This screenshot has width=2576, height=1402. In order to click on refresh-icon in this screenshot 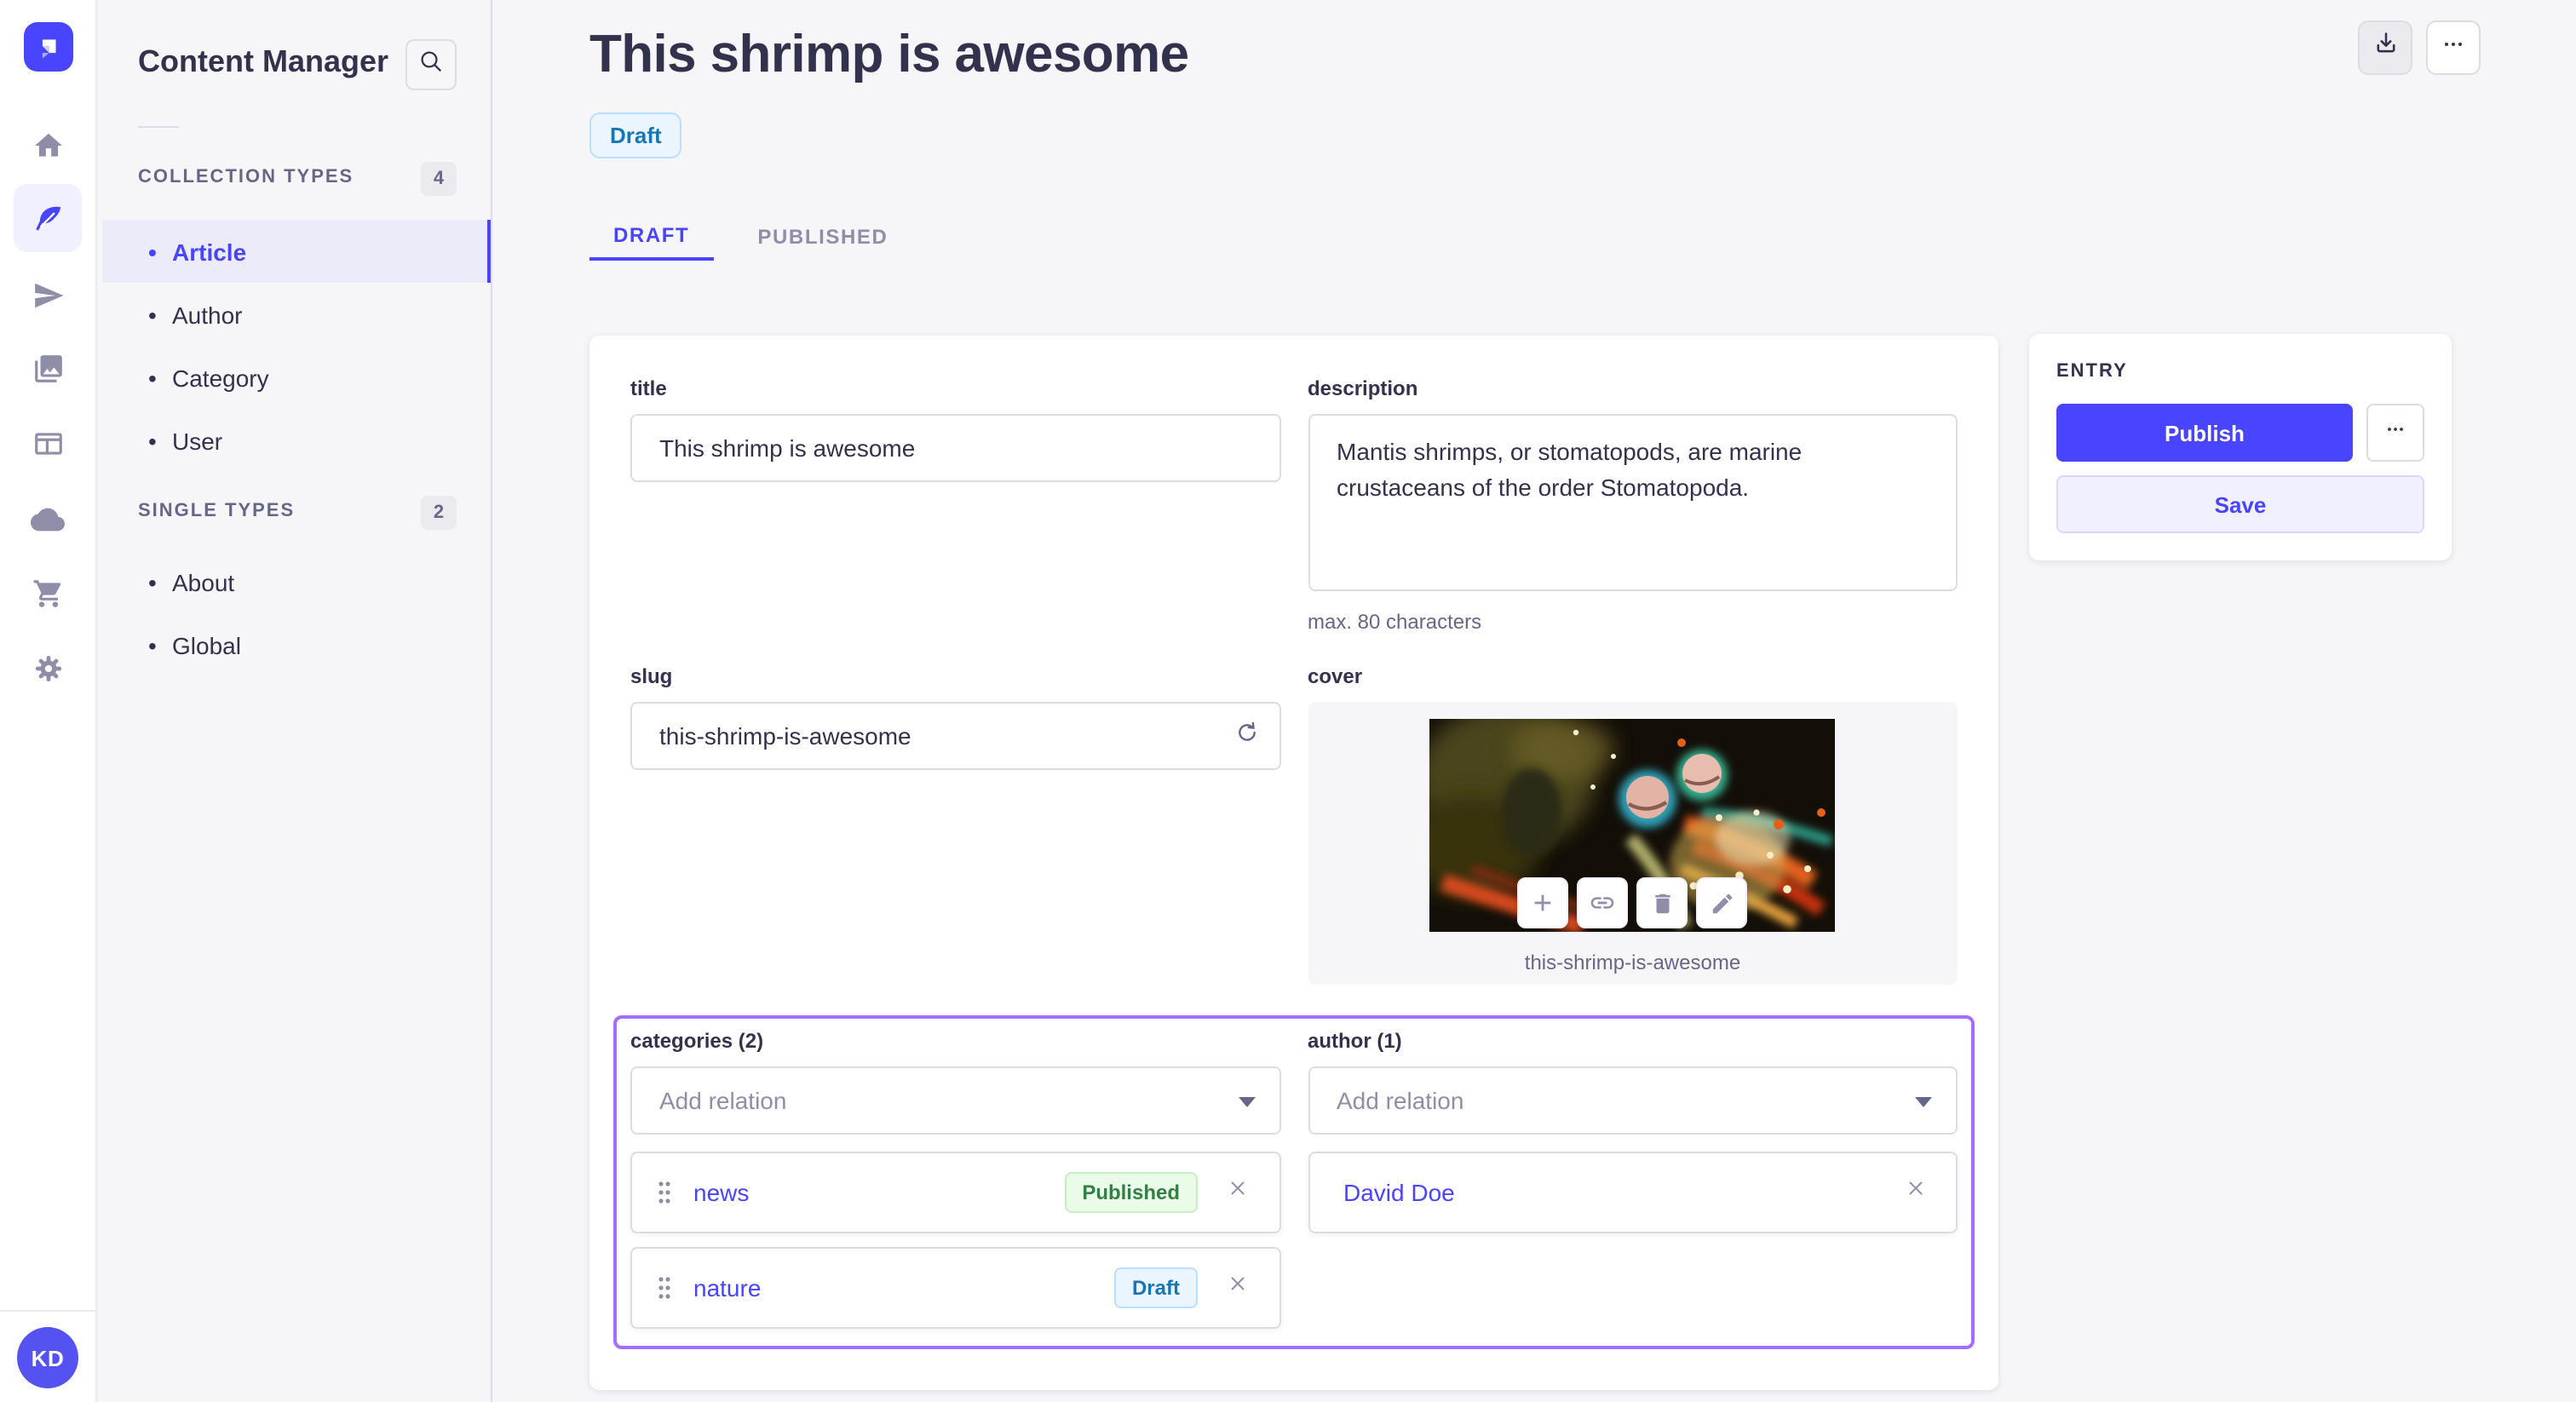, I will do `click(1246, 736)`.